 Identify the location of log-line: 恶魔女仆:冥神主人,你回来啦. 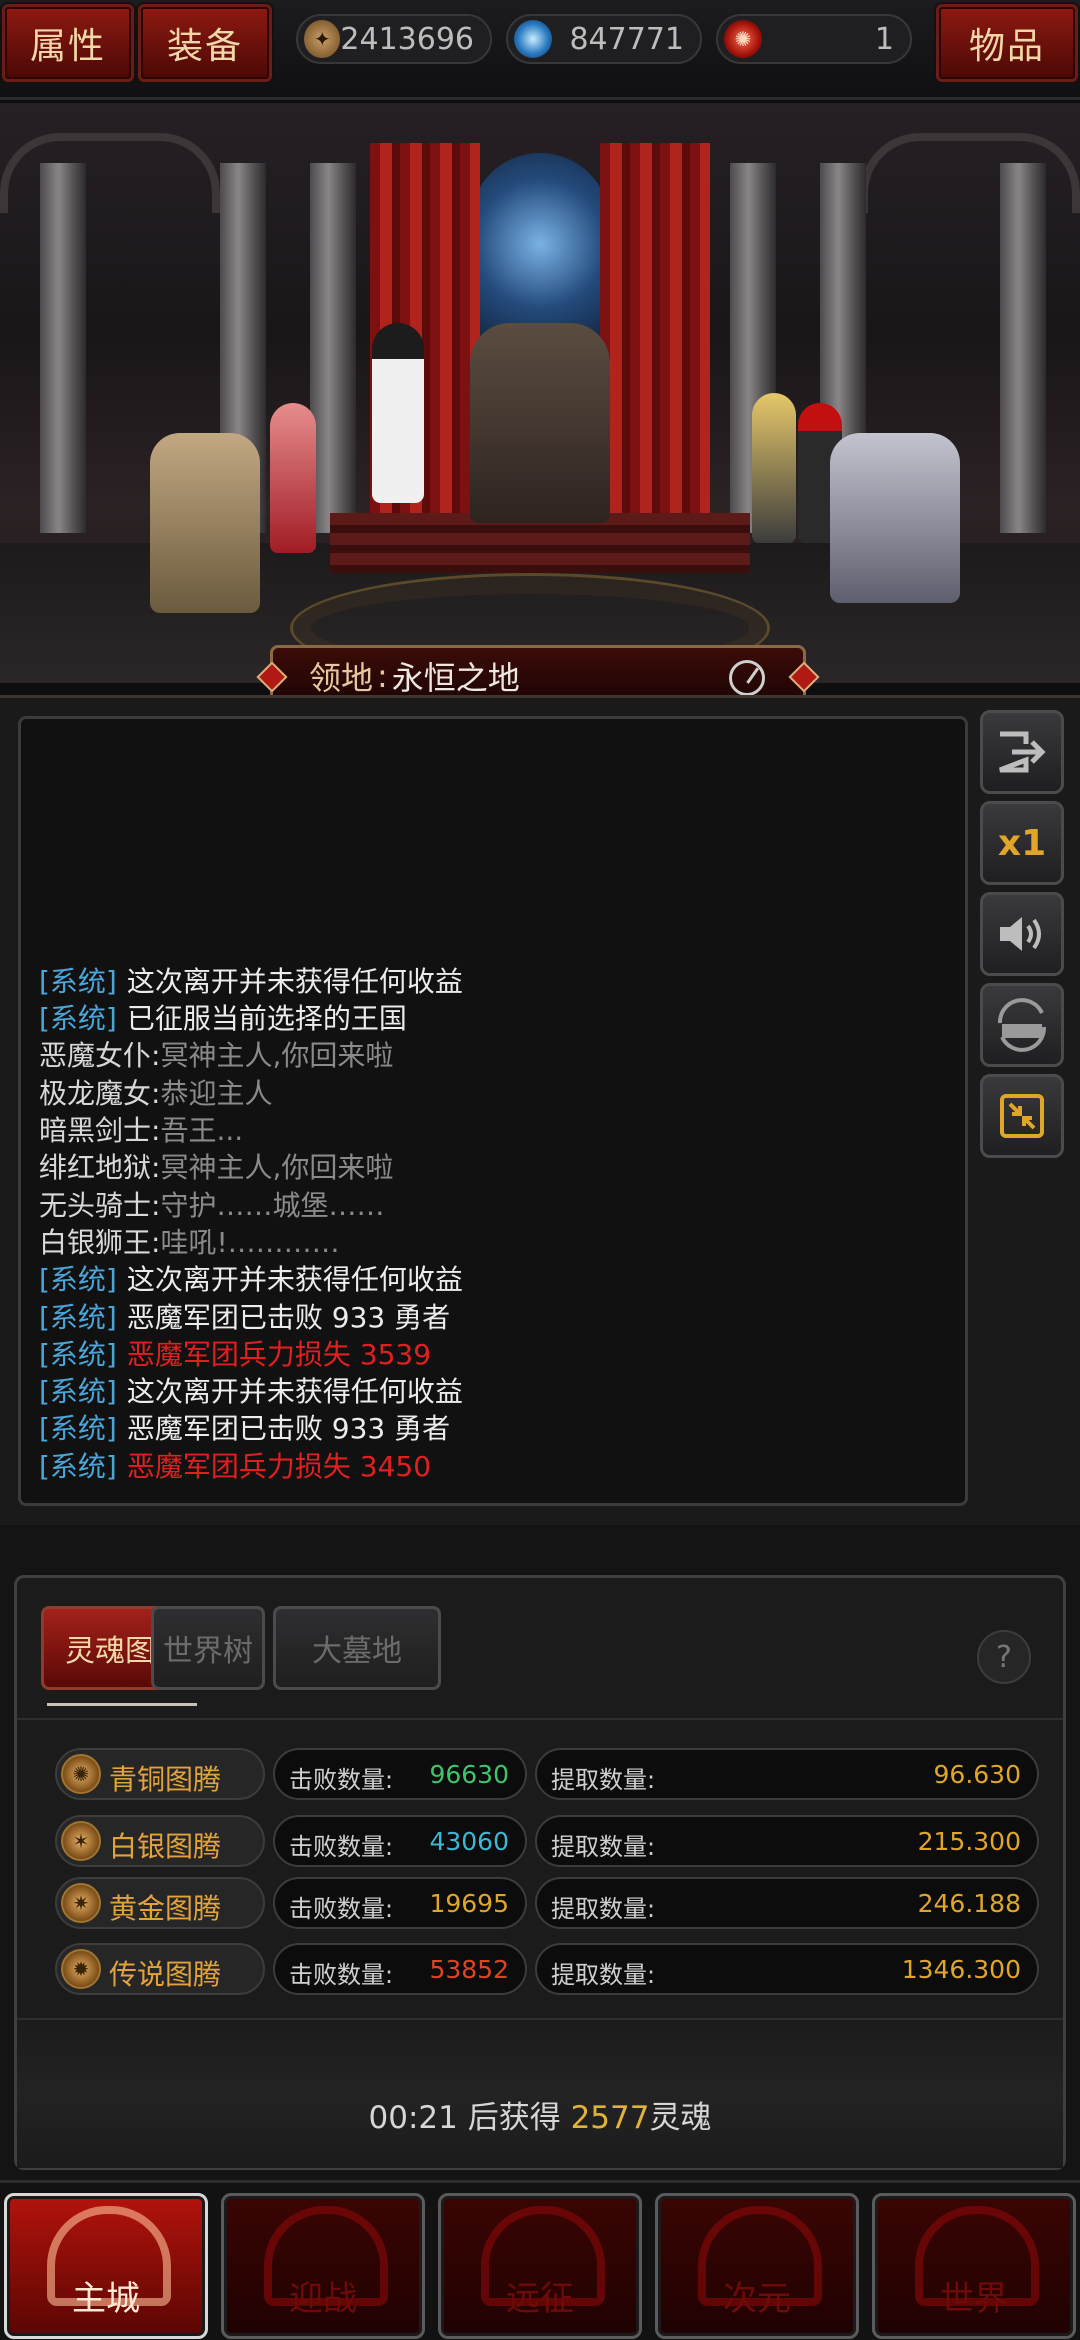
(497, 1055).